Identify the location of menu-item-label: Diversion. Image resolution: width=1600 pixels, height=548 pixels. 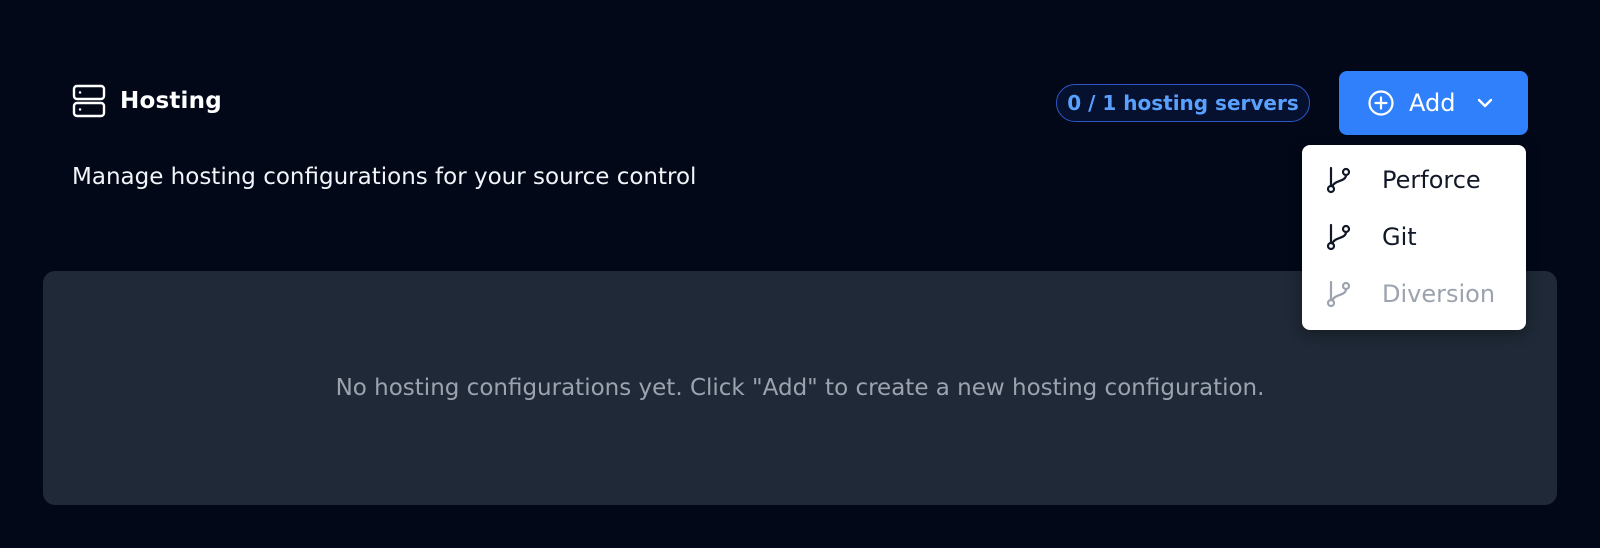
(1439, 293).